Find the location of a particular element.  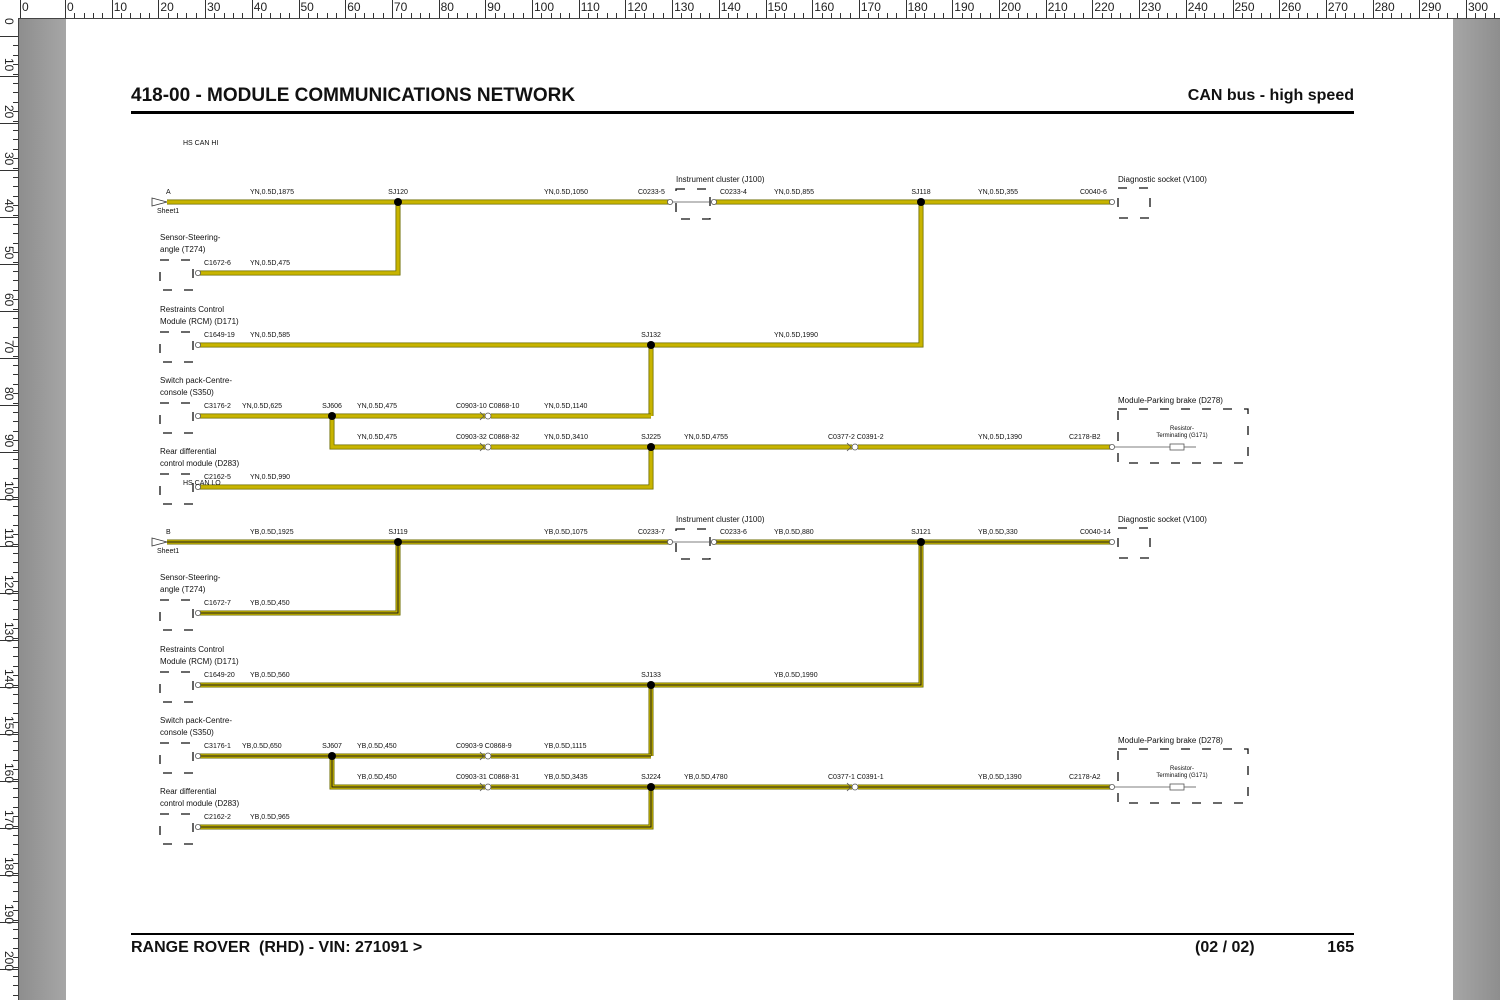

wire-label: YN,0.5D,585 is located at coordinates (270, 335).